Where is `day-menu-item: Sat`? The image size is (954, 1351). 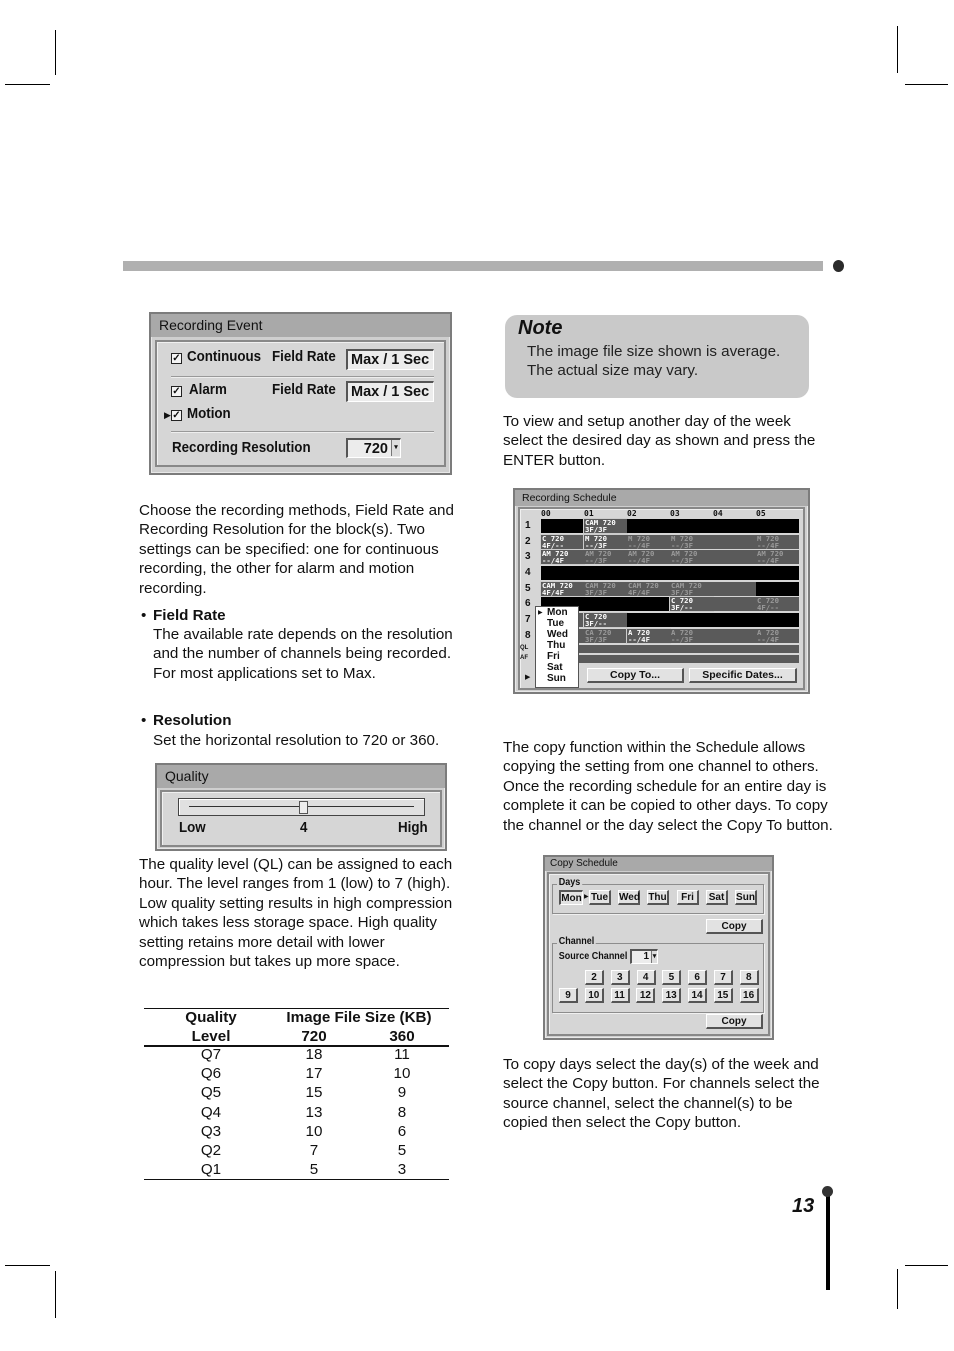
day-menu-item: Sat is located at coordinates (555, 668).